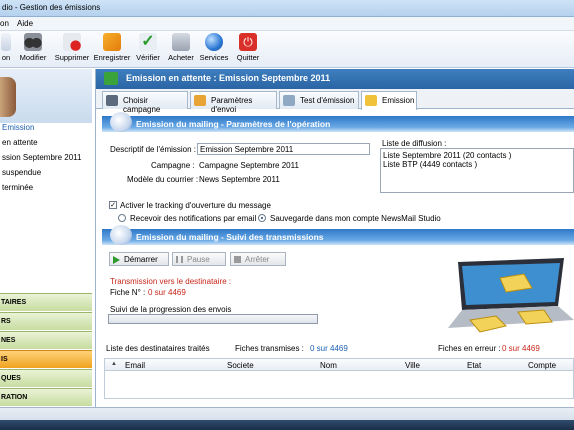  Describe the element at coordinates (258, 259) in the screenshot. I see `stop-button: Arrêter` at that location.